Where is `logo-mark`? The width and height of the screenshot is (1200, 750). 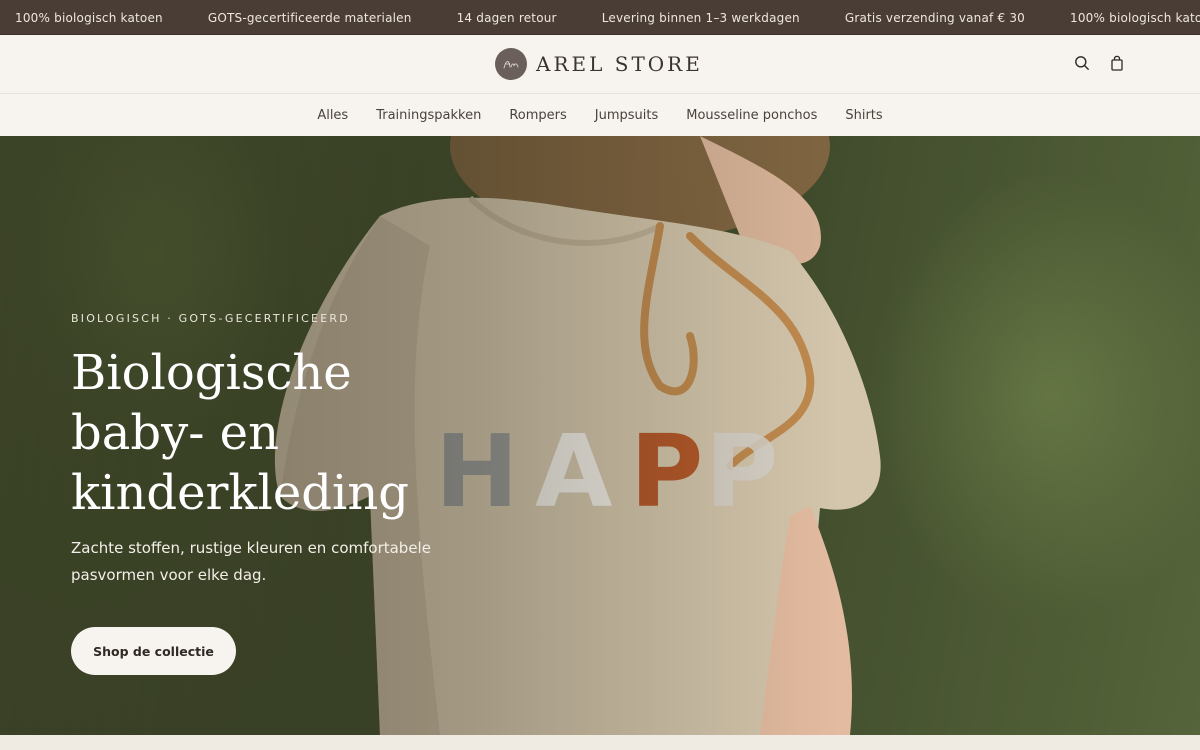 logo-mark is located at coordinates (511, 64).